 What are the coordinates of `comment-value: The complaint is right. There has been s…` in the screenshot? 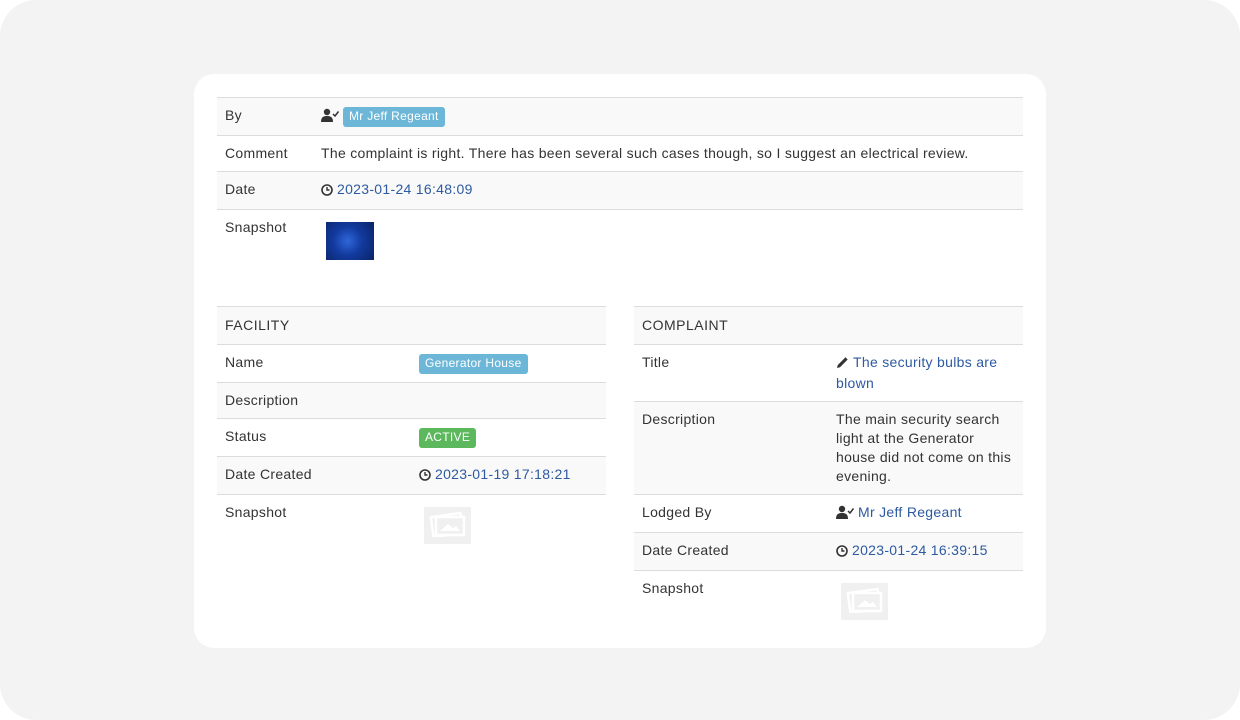 It's located at (645, 153).